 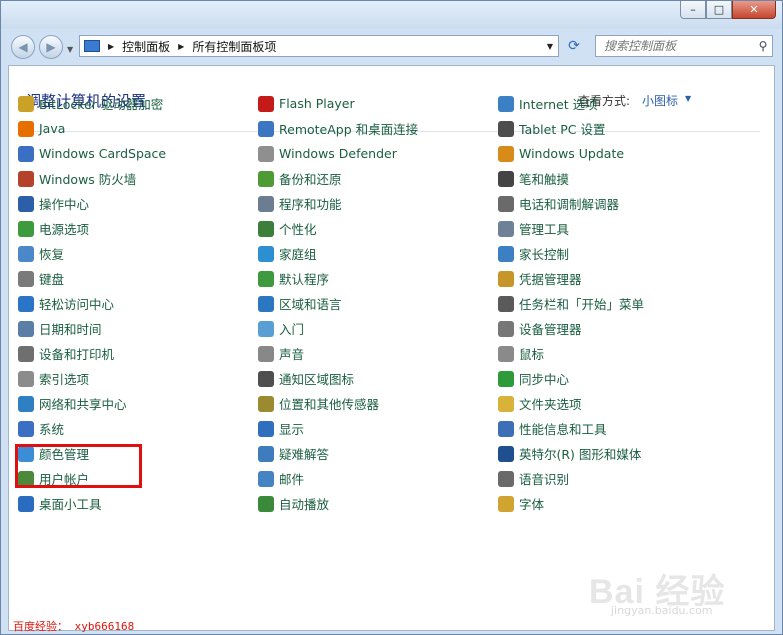 I want to click on control-panel-item: 恢复, so click(x=138, y=253).